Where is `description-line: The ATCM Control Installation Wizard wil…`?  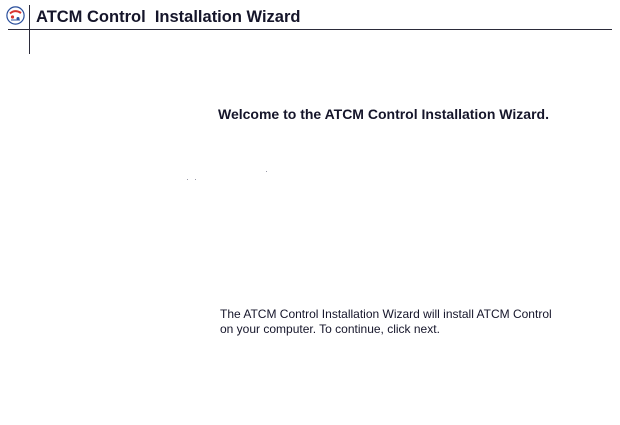
description-line: The ATCM Control Installation Wizard wil… is located at coordinates (386, 314).